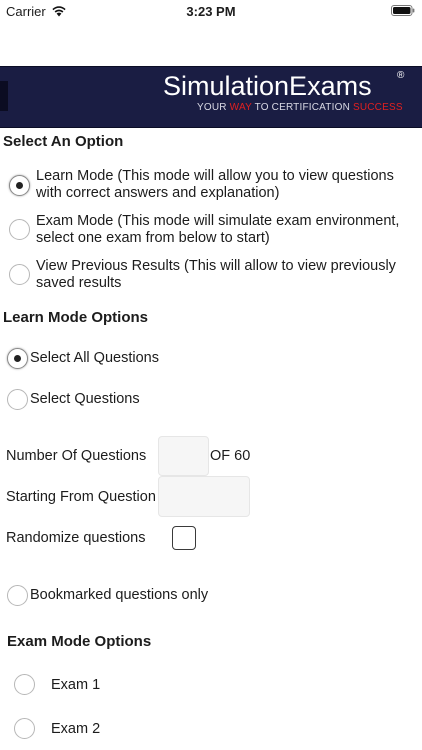 This screenshot has width=422, height=750. I want to click on tagline-part: WAY, so click(240, 107).